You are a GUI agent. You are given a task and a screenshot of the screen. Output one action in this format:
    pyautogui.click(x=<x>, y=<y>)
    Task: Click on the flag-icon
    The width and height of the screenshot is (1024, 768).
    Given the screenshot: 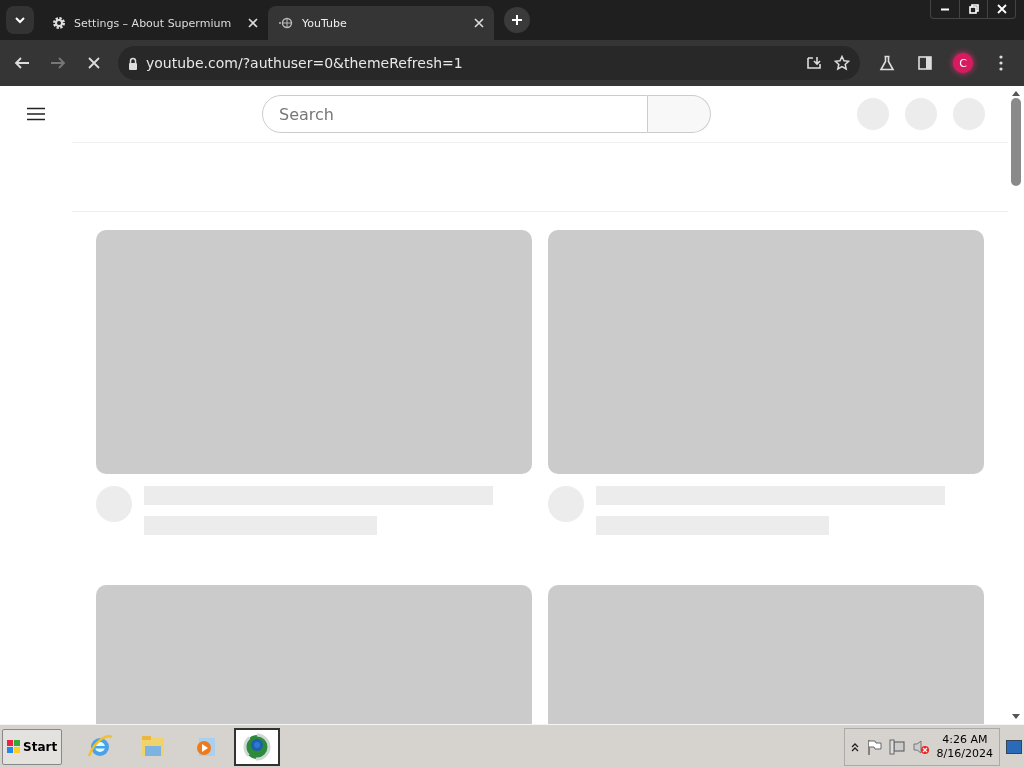 What is the action you would take?
    pyautogui.click(x=873, y=746)
    